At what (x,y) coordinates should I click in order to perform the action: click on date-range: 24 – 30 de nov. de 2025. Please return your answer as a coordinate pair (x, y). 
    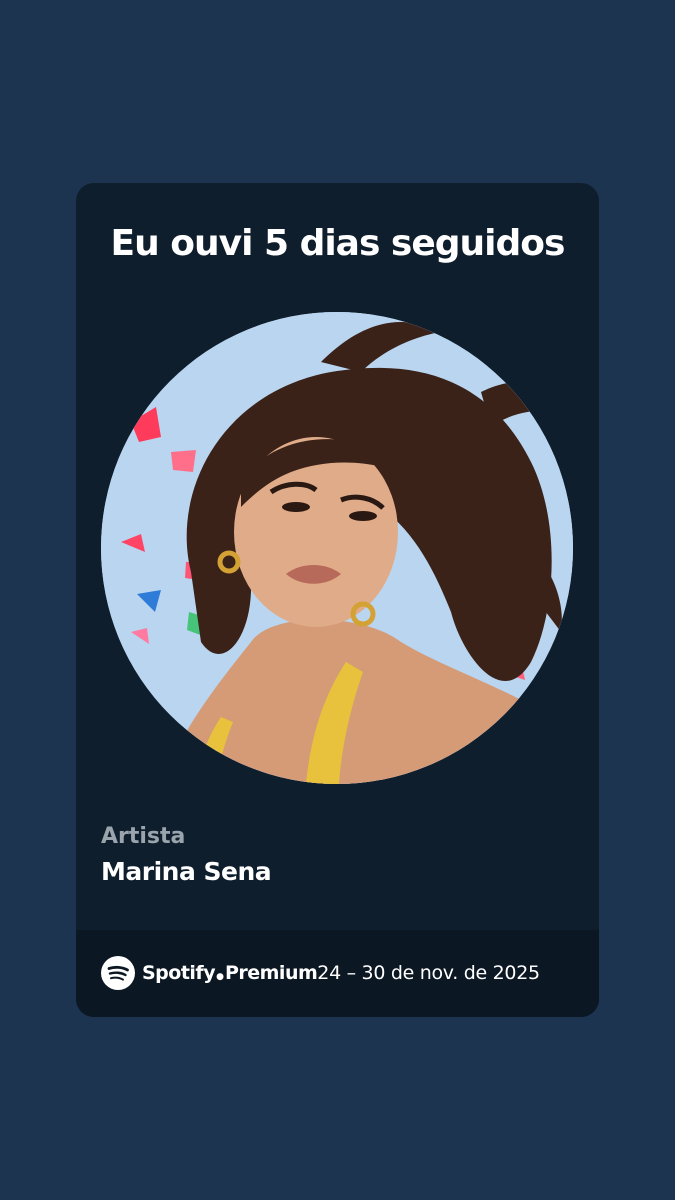
    Looking at the image, I should click on (428, 973).